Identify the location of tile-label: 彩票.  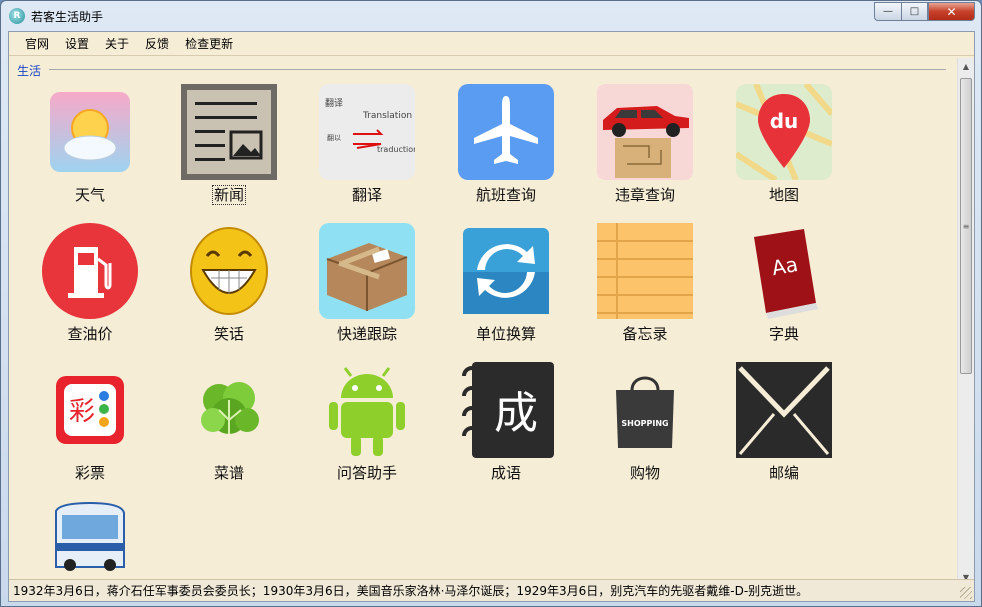
(89, 473).